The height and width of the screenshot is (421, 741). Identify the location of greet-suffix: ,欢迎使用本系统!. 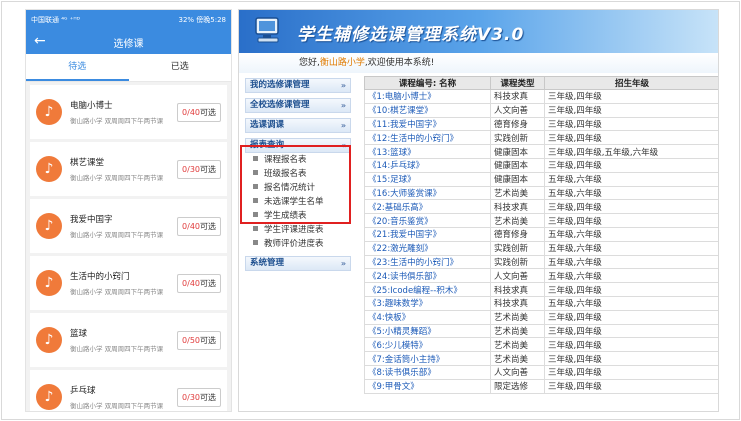
(399, 63).